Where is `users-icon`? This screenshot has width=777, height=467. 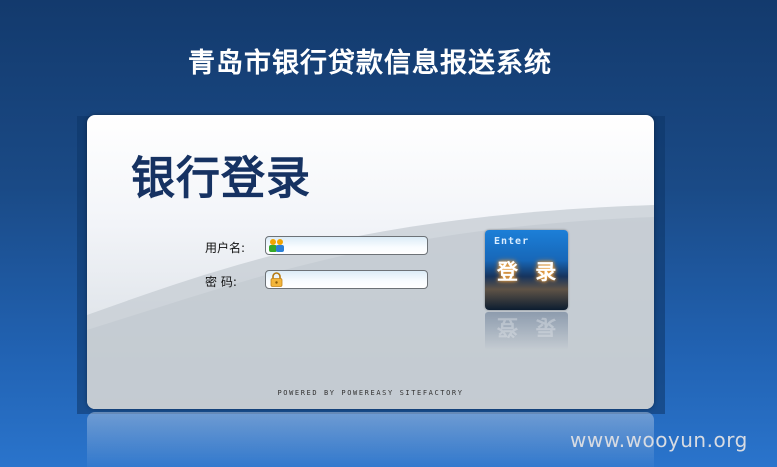 users-icon is located at coordinates (276, 245).